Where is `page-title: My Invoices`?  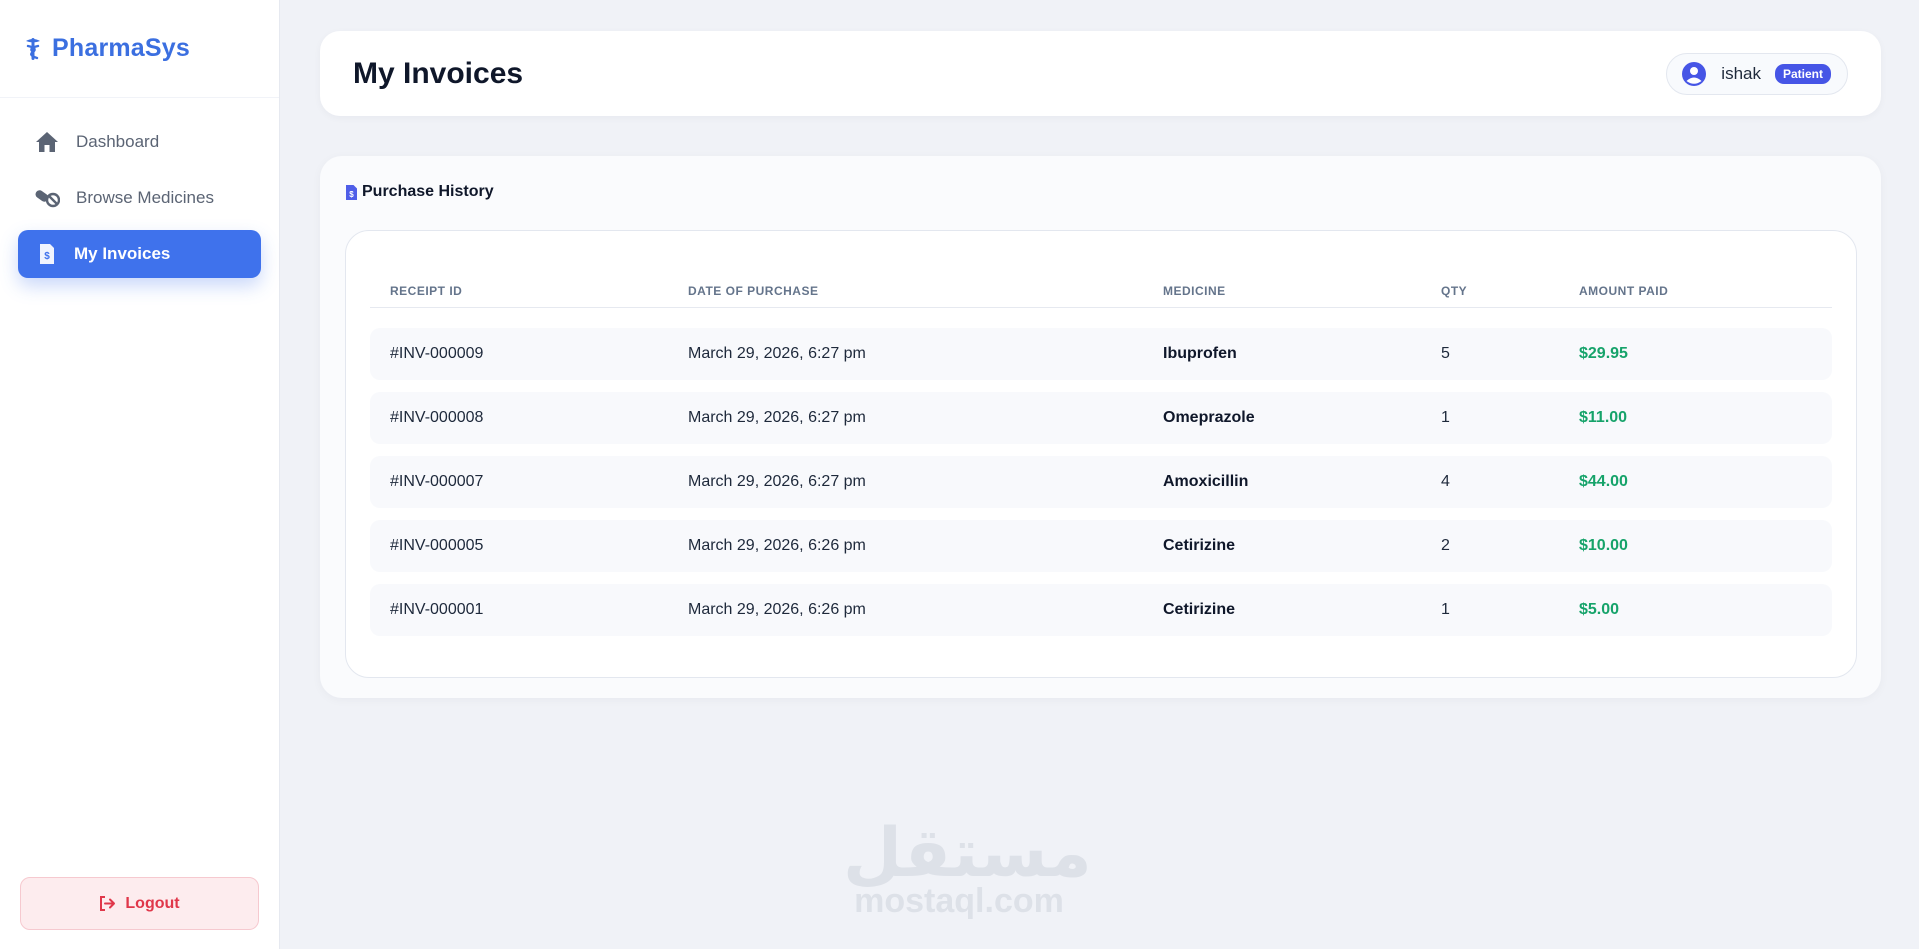
page-title: My Invoices is located at coordinates (438, 73).